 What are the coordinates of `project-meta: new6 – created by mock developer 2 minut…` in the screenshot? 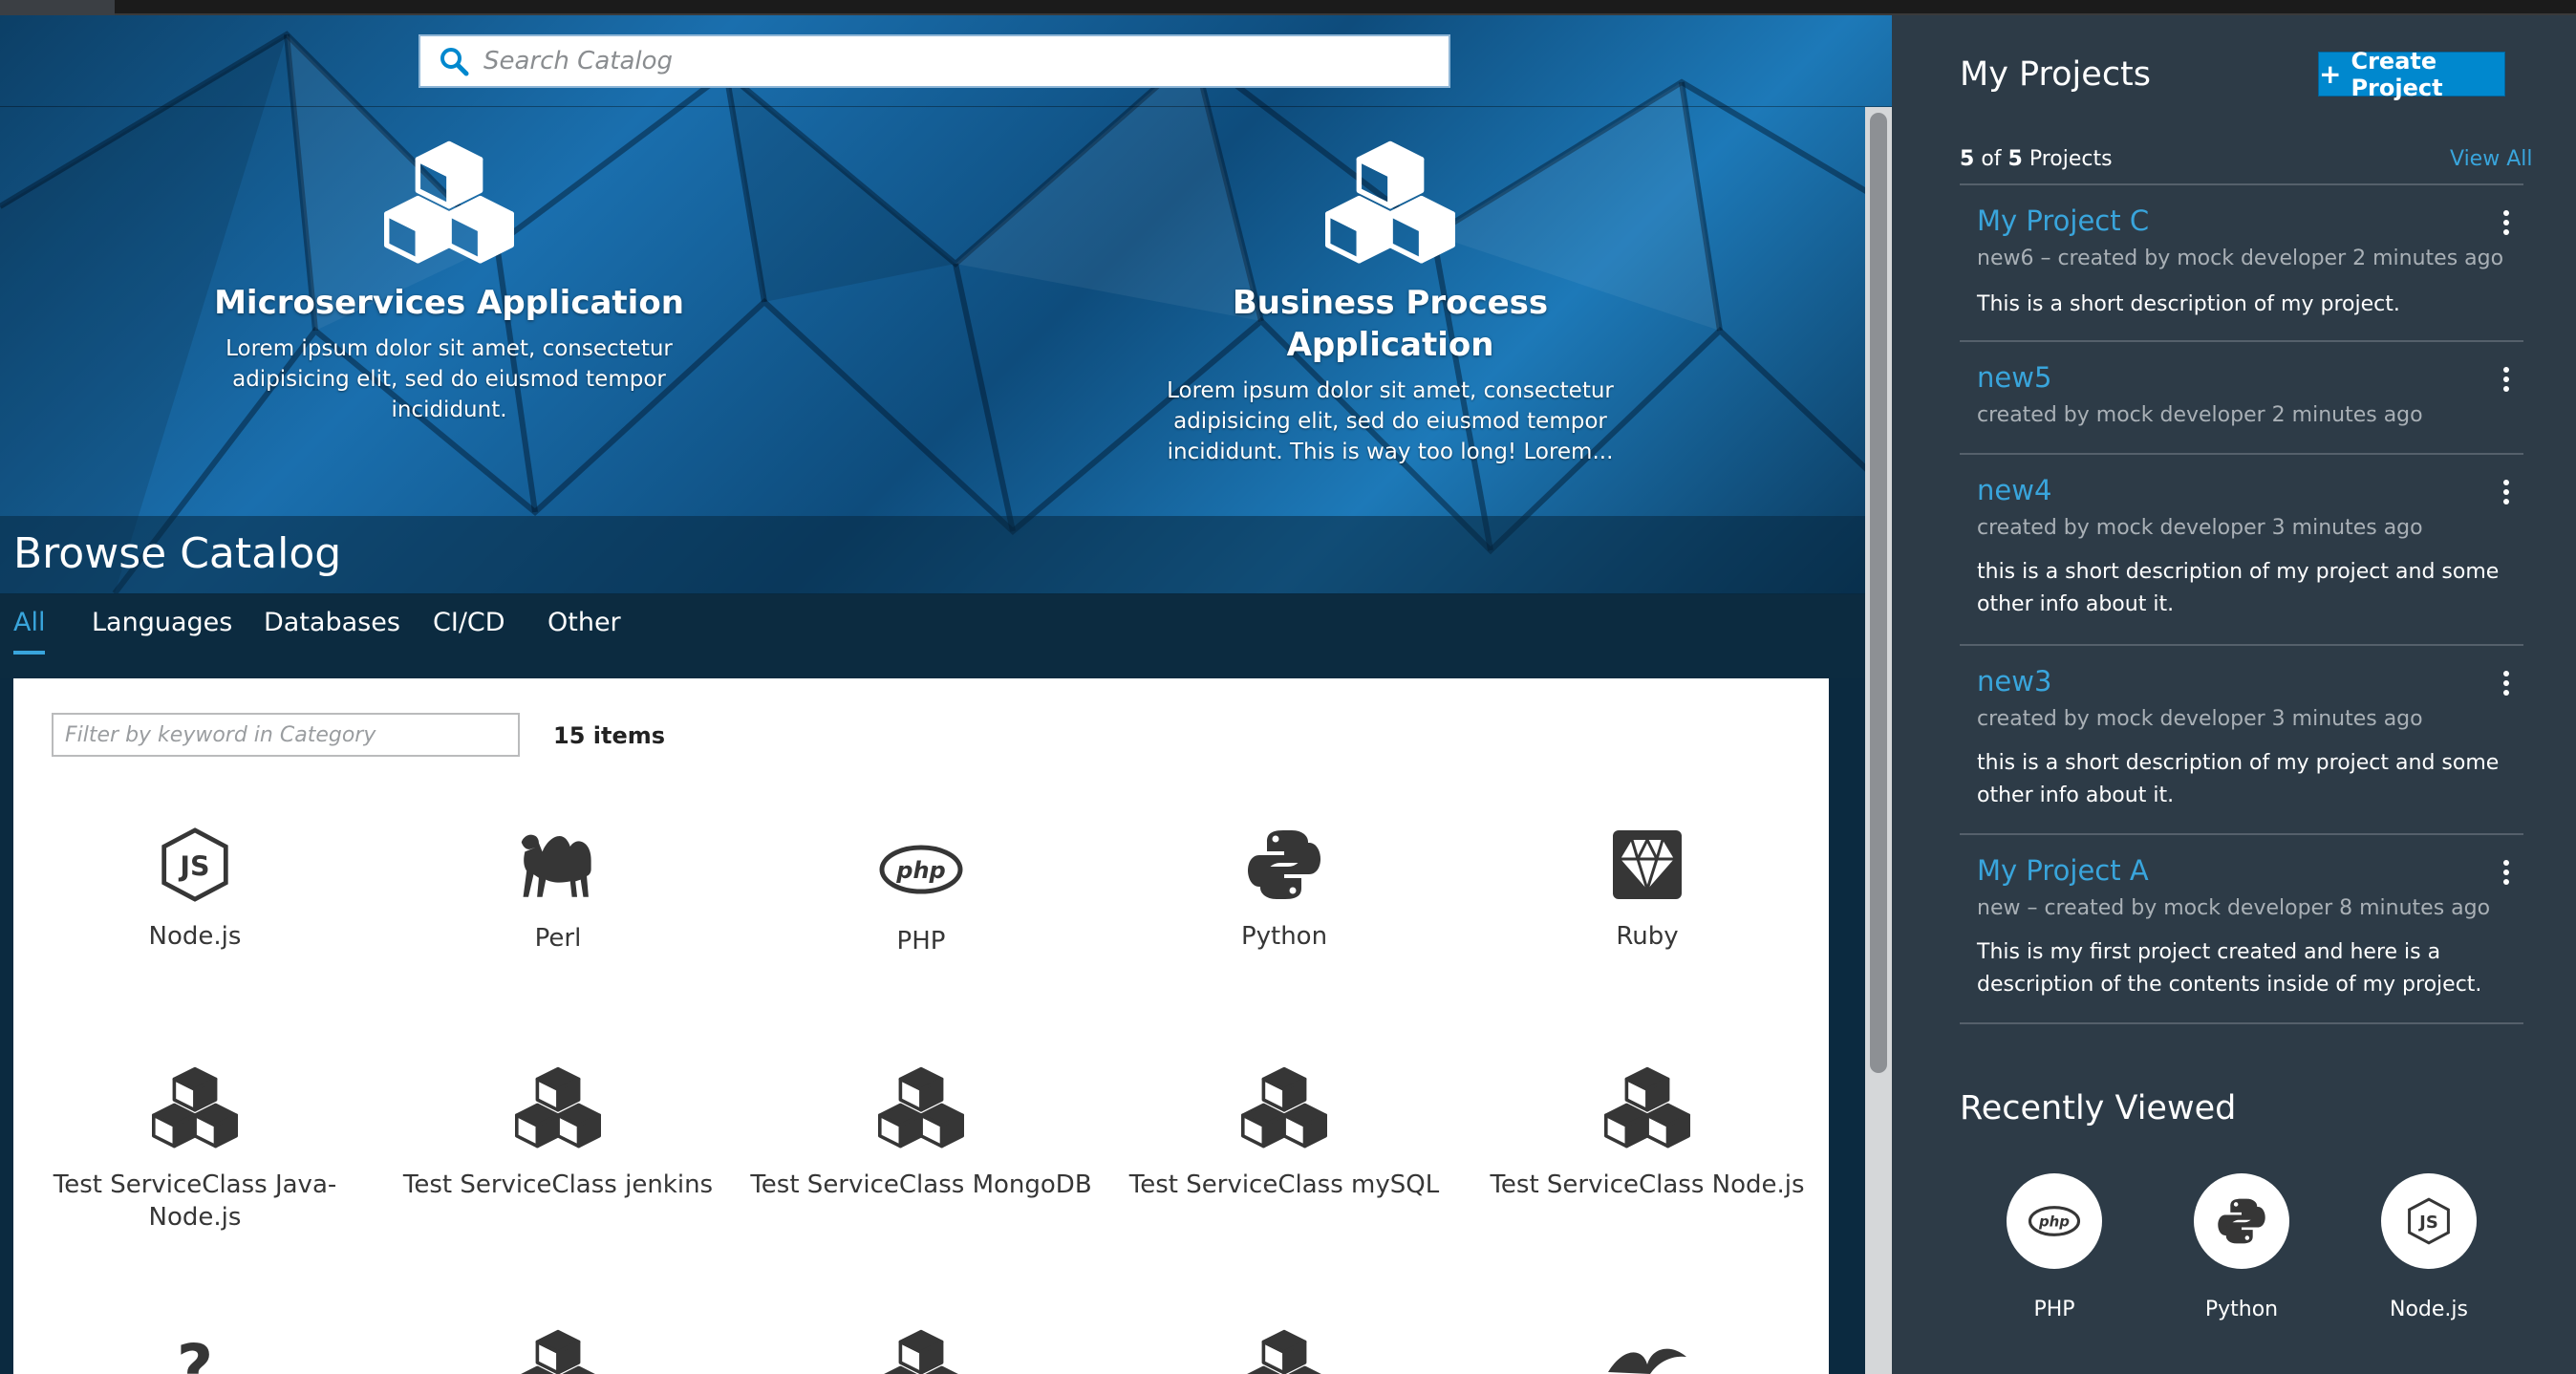 It's located at (2240, 258).